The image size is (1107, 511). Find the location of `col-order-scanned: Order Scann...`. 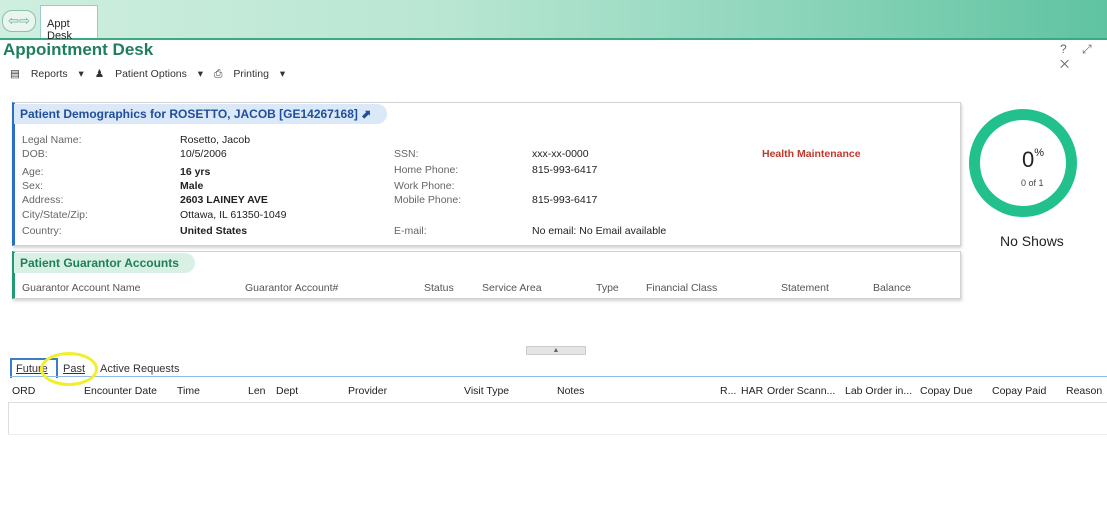

col-order-scanned: Order Scann... is located at coordinates (801, 391).